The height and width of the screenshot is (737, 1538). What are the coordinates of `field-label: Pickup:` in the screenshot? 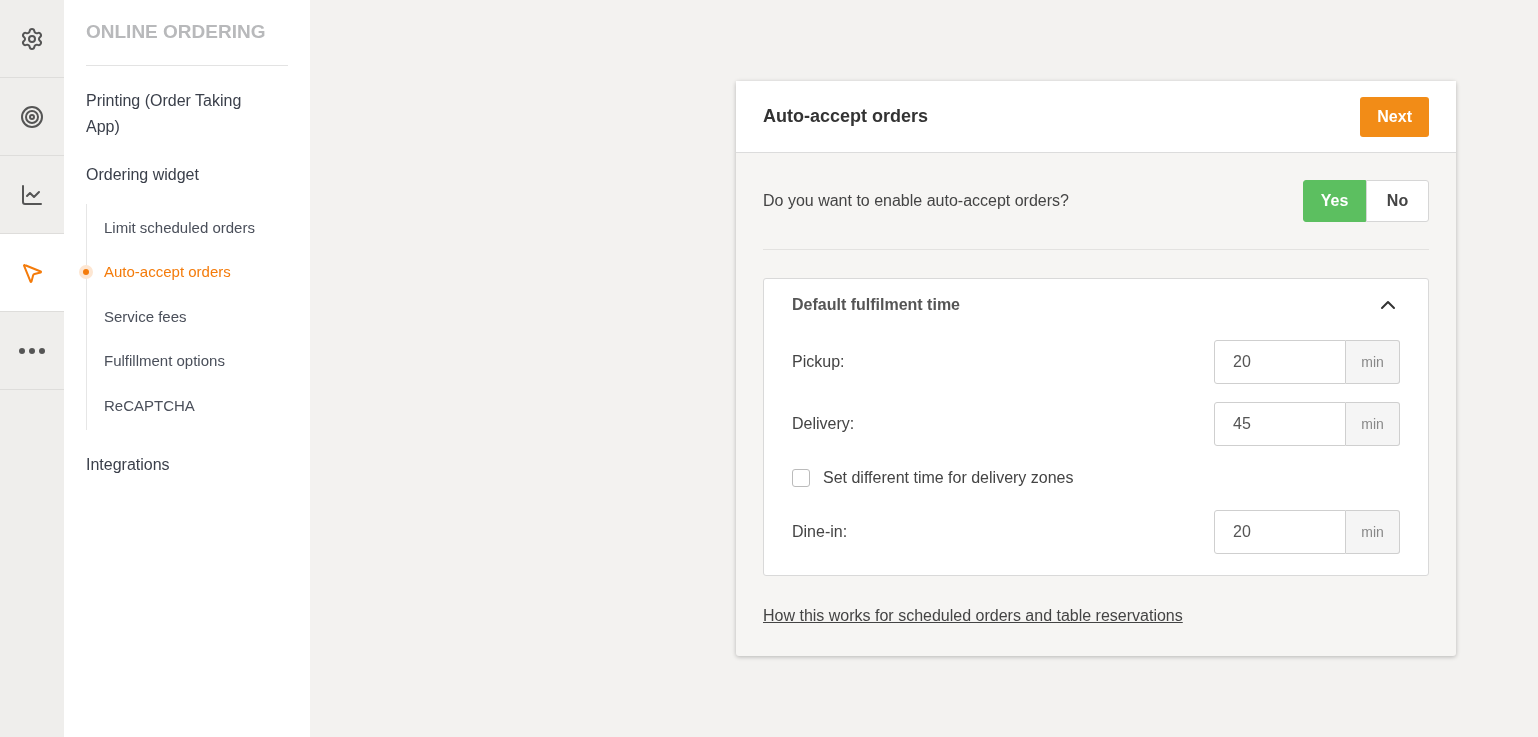 It's located at (818, 362).